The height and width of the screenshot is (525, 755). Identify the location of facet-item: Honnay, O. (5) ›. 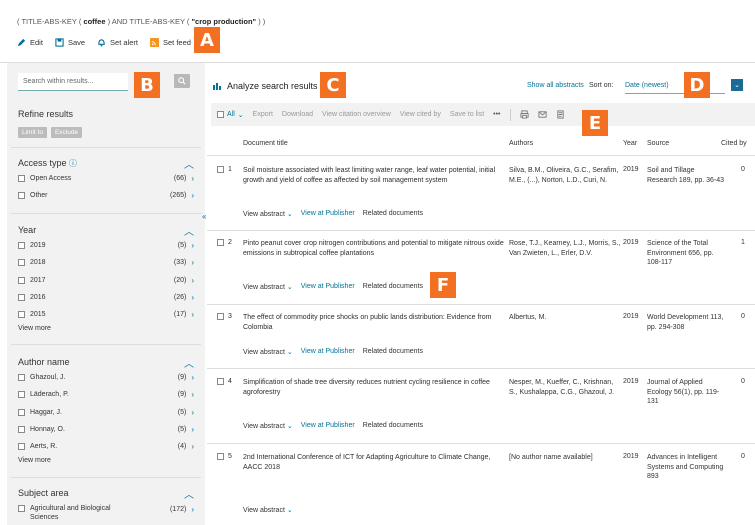
(106, 429).